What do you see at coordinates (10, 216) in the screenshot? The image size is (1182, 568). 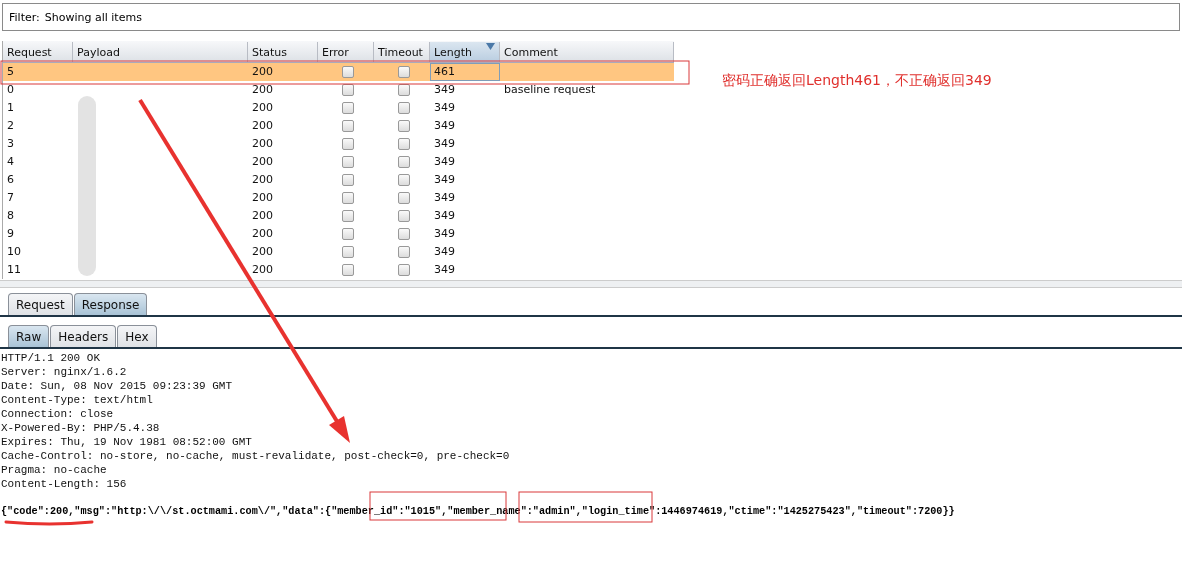 I see `table-cell-text: 8` at bounding box center [10, 216].